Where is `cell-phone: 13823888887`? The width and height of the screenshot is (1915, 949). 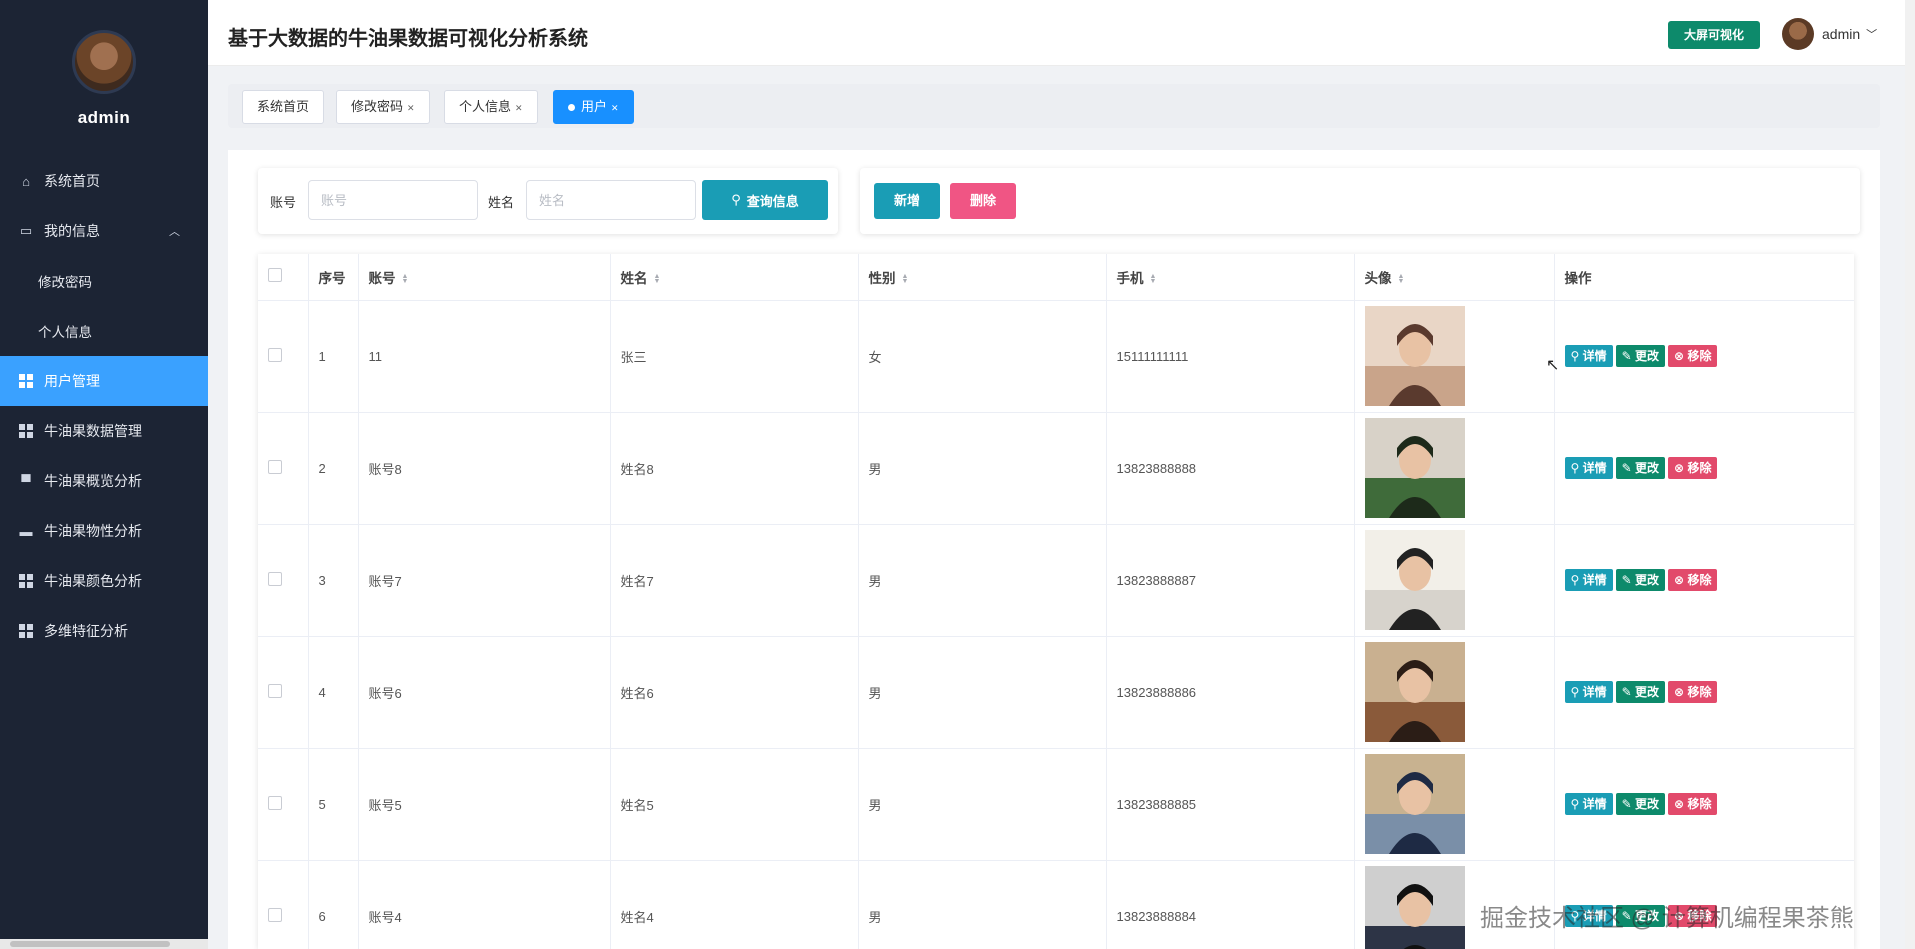
cell-phone: 13823888887 is located at coordinates (1230, 580).